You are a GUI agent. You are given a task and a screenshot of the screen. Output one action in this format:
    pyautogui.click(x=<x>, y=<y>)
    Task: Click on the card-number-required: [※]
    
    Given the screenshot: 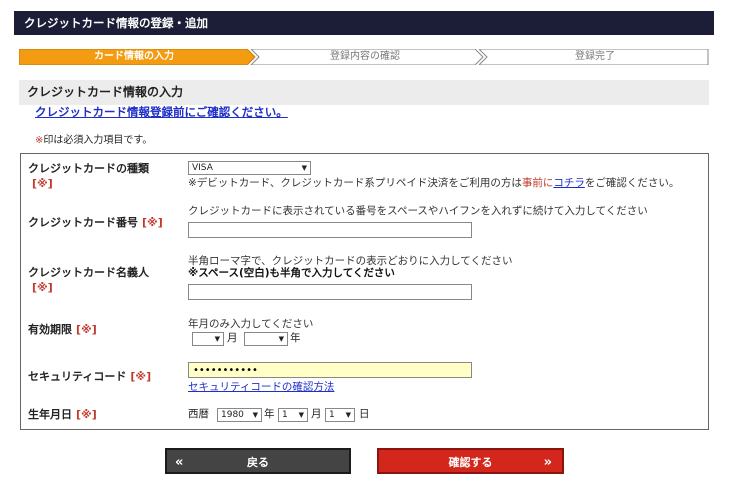 What is the action you would take?
    pyautogui.click(x=152, y=222)
    